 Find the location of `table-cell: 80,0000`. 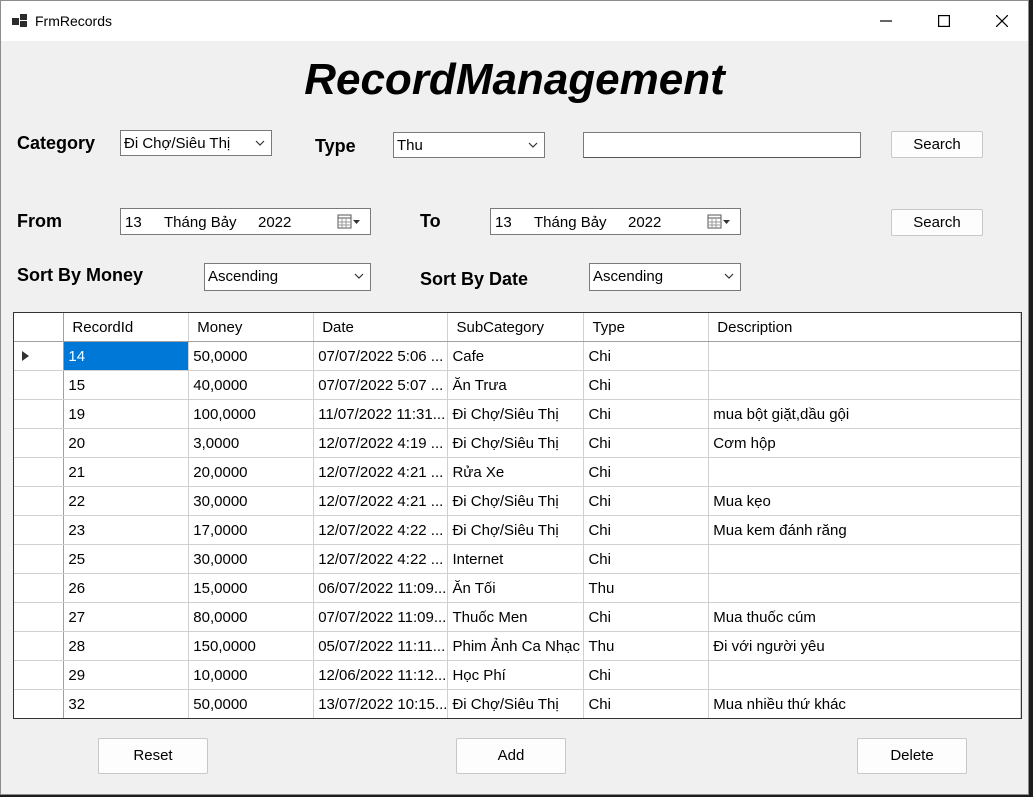

table-cell: 80,0000 is located at coordinates (251, 617).